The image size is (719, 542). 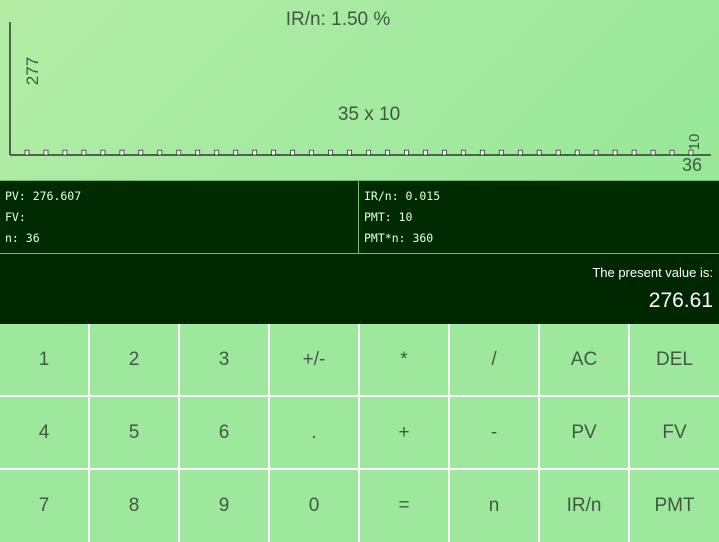 I want to click on key-decimal-label: ., so click(x=314, y=432).